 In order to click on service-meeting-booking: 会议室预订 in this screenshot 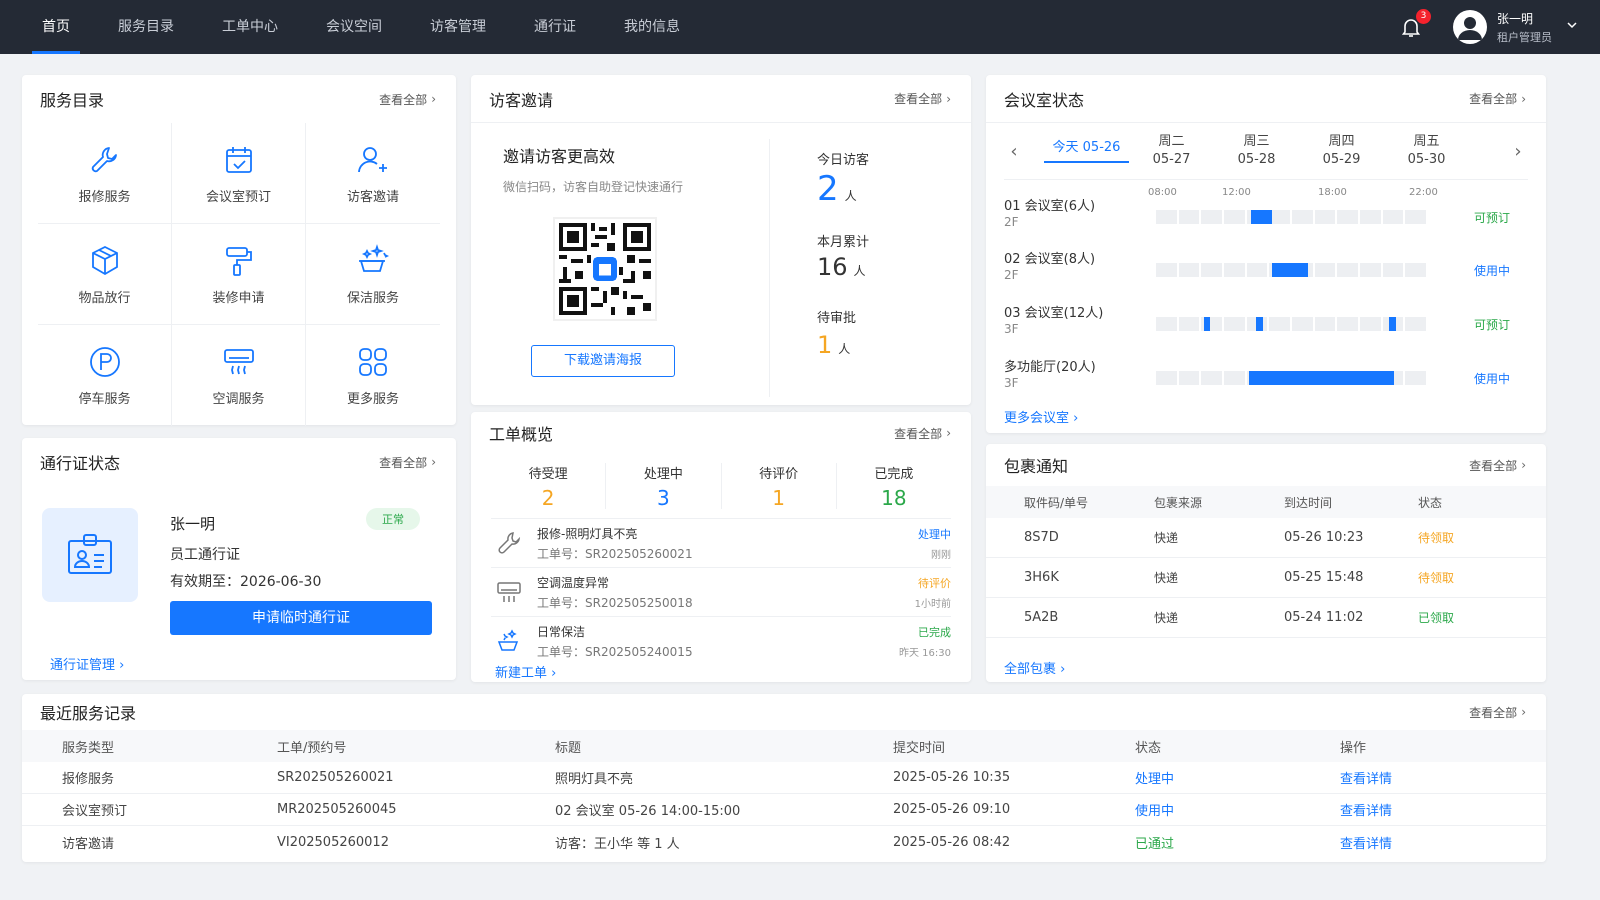, I will do `click(239, 173)`.